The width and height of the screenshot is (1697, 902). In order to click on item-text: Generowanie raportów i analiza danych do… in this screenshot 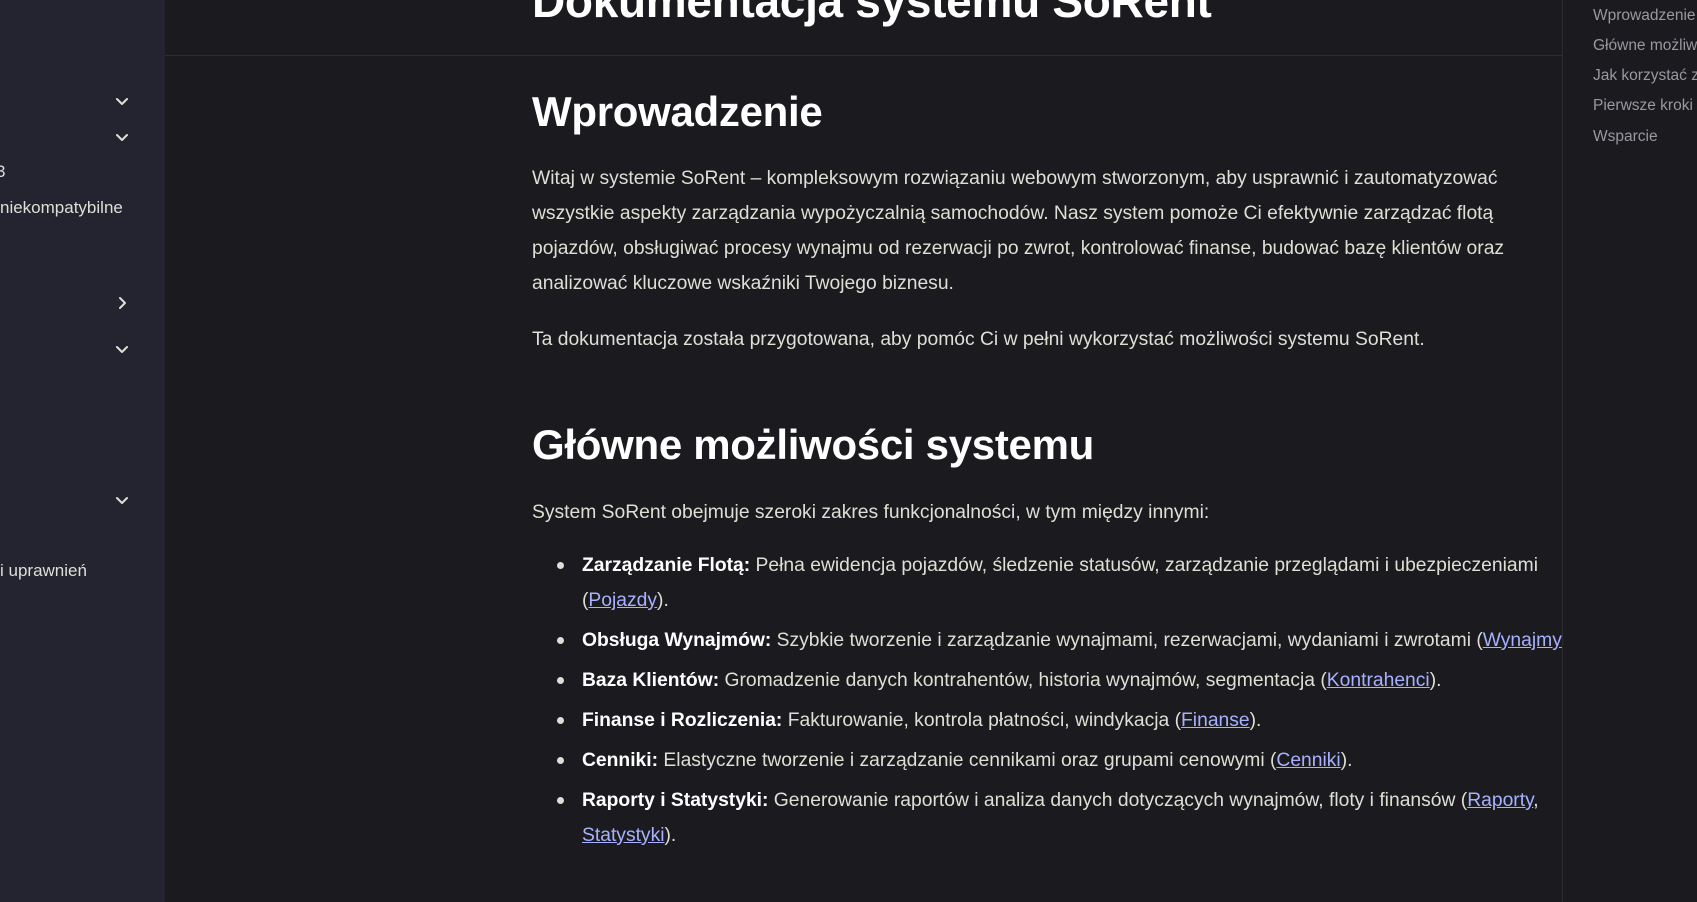, I will do `click(1118, 800)`.